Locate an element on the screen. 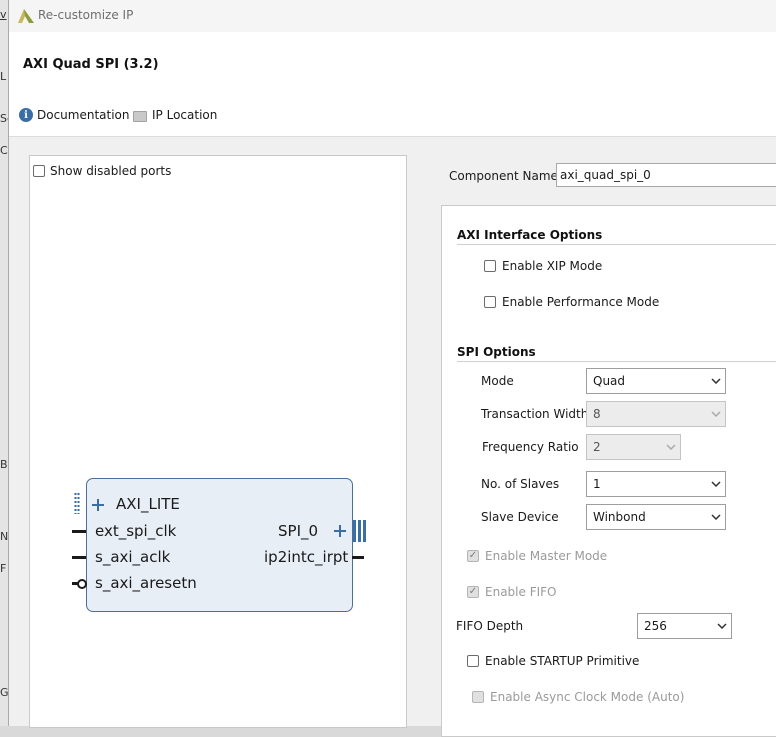 The width and height of the screenshot is (776, 737). no-of-slaves-value: 1 is located at coordinates (597, 484).